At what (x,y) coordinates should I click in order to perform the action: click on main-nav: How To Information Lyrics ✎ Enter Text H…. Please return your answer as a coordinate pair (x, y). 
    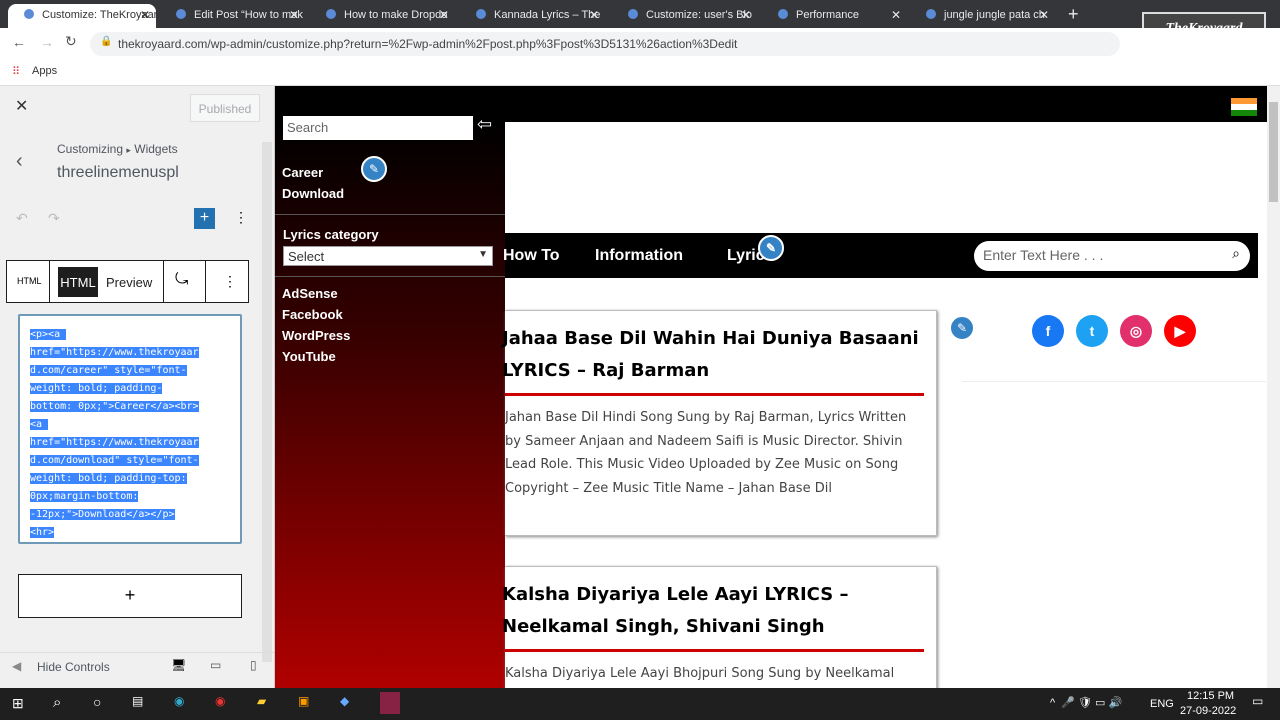
    Looking at the image, I should click on (880, 255).